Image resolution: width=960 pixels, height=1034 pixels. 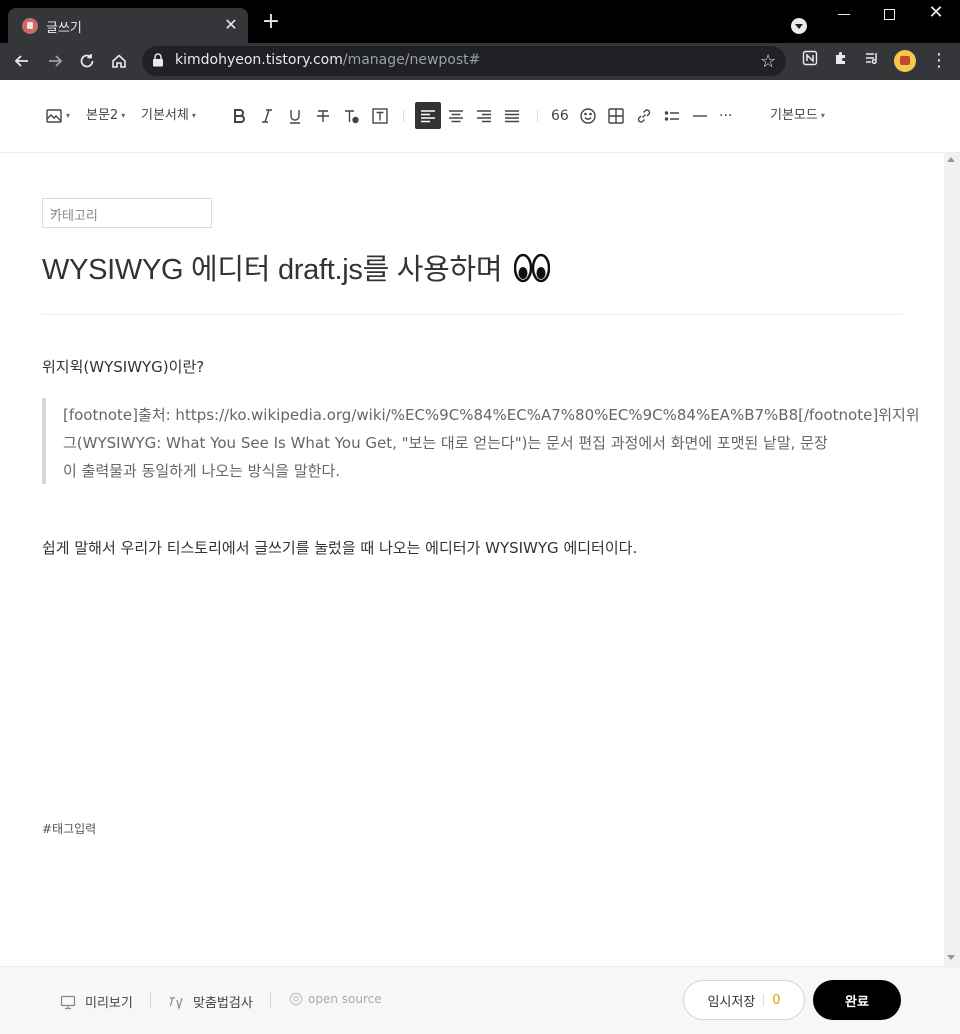 What do you see at coordinates (128, 25) in the screenshot?
I see `browser-tab: 글쓰기 ✕` at bounding box center [128, 25].